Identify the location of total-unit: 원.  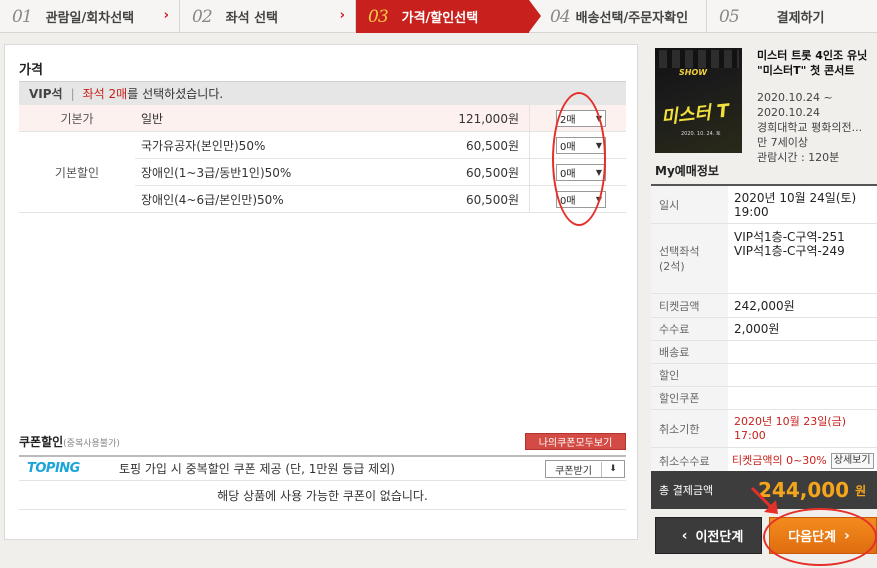
(861, 490).